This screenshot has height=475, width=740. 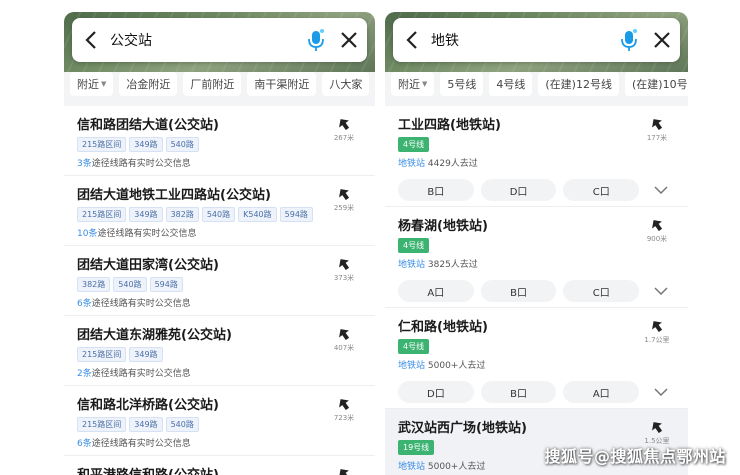 What do you see at coordinates (578, 84) in the screenshot?
I see `chip-line: (在建)12号线` at bounding box center [578, 84].